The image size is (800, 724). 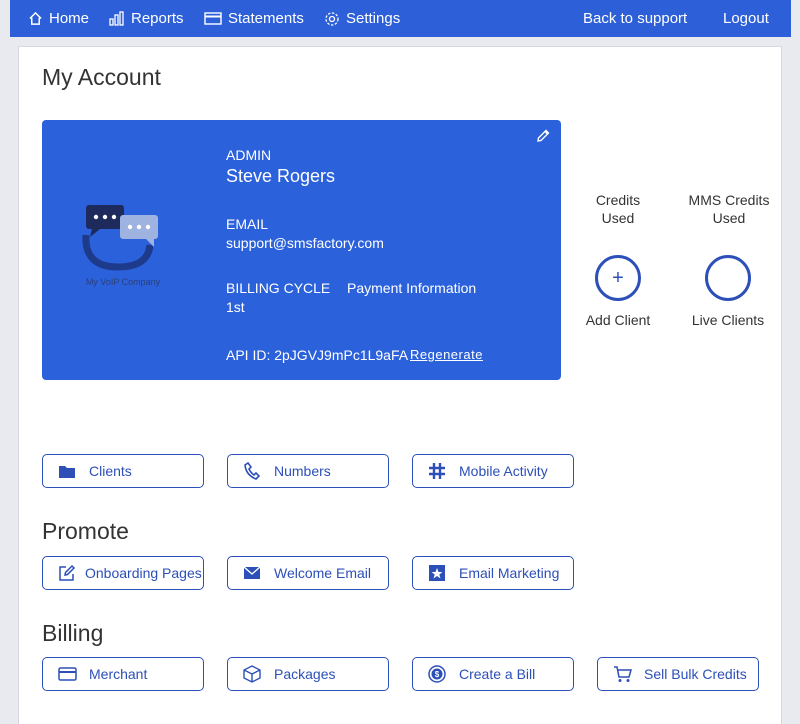 What do you see at coordinates (85, 531) in the screenshot?
I see `promote-section-title: Promote` at bounding box center [85, 531].